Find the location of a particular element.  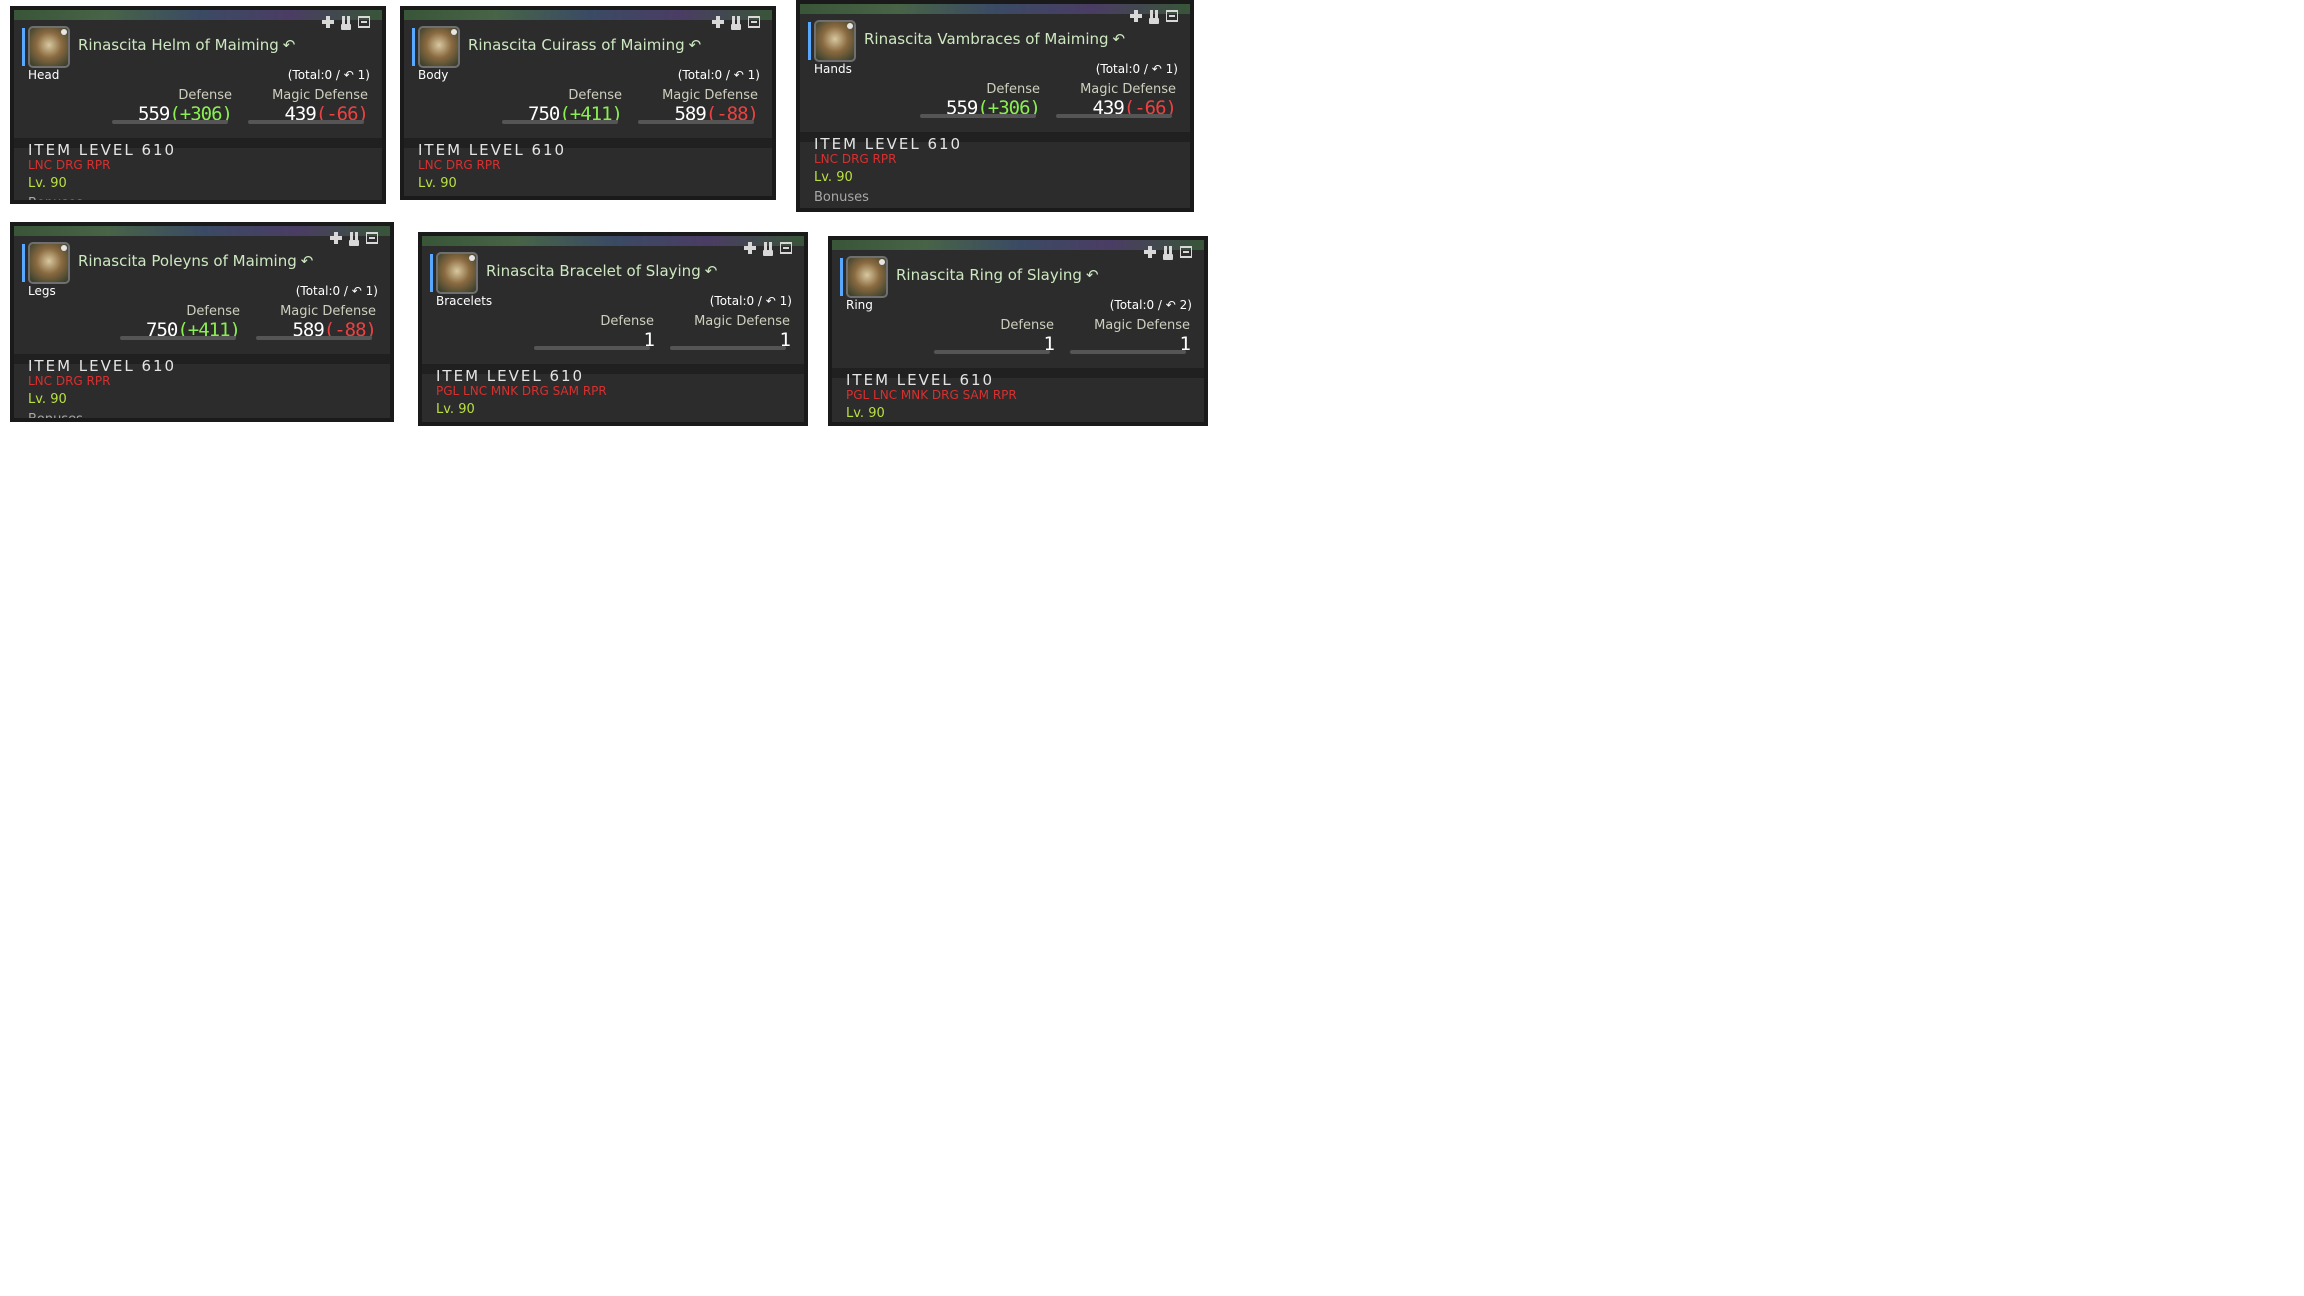

item-slot: Bracelets is located at coordinates (464, 301).